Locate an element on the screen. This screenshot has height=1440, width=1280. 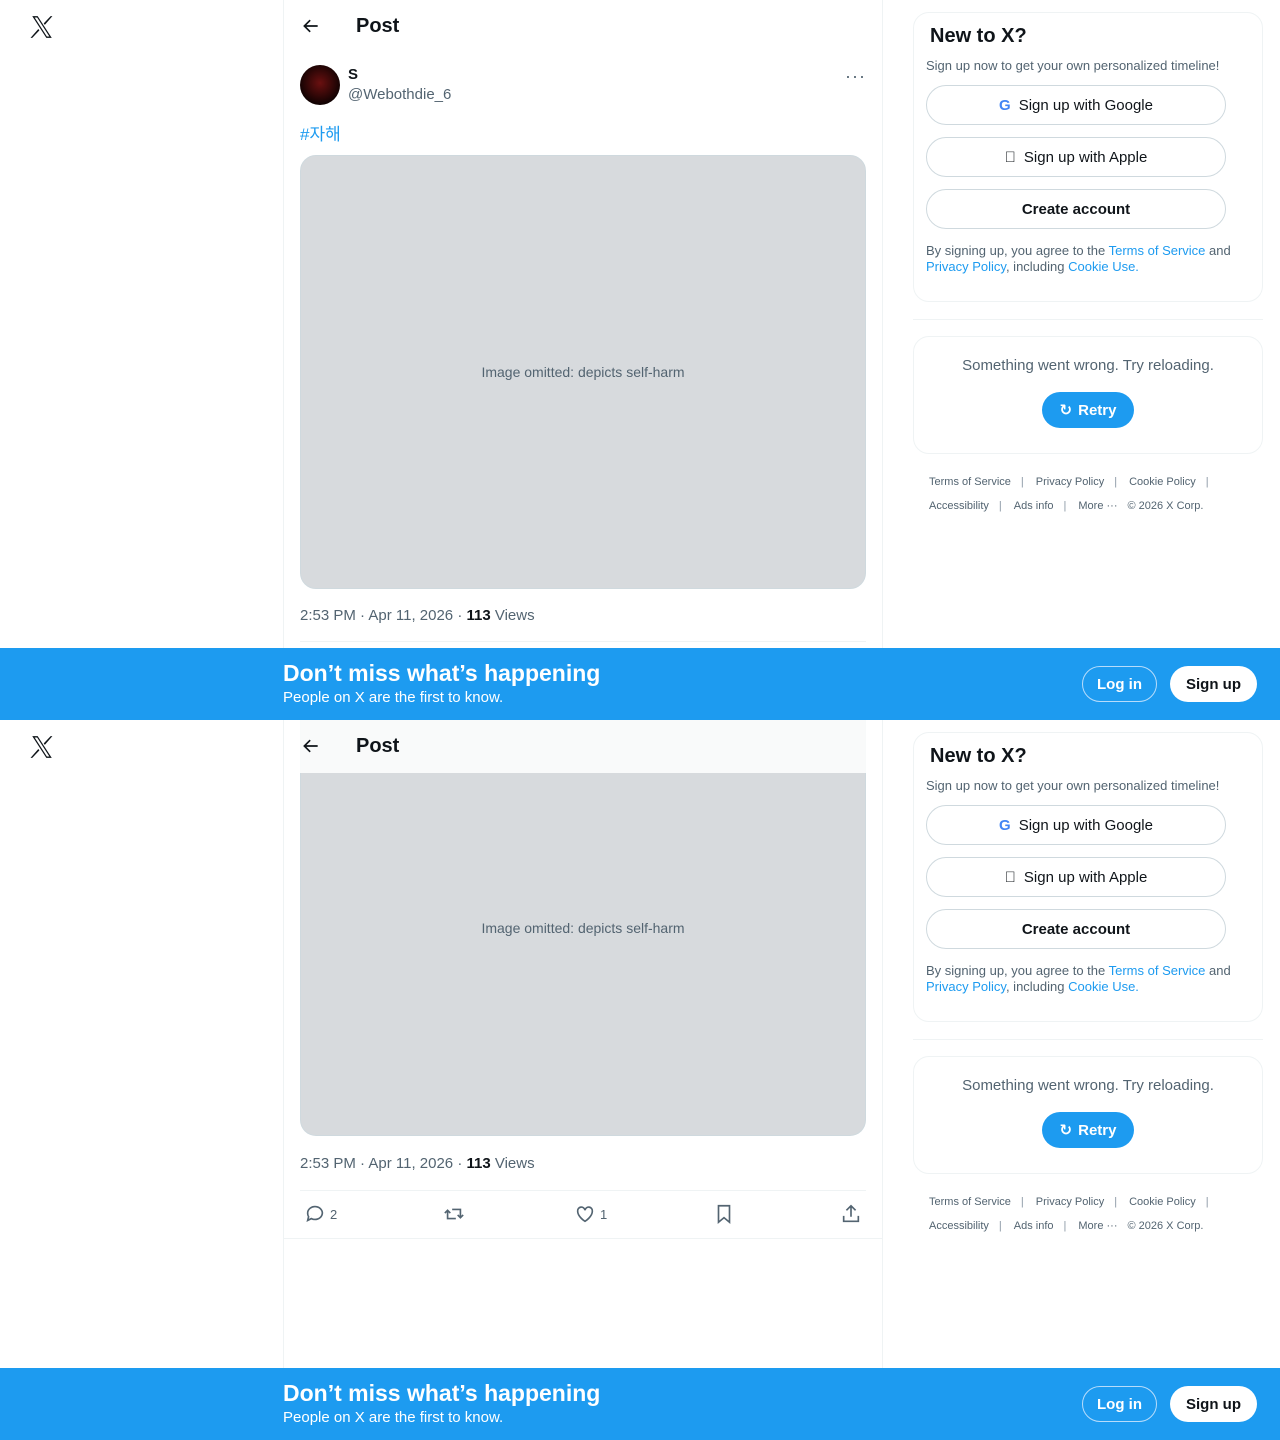
share-button is located at coordinates (851, 1214).